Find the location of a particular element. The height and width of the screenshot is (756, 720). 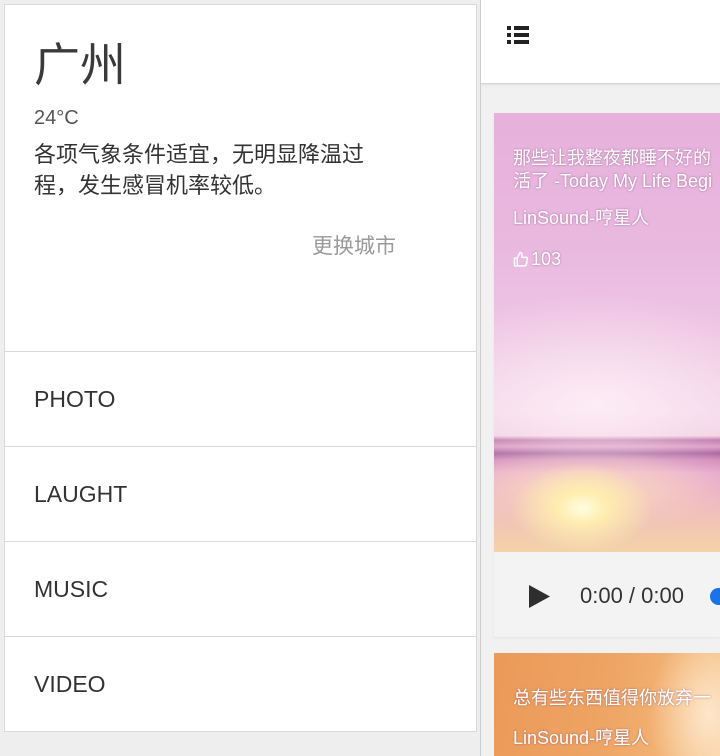

menu-item-video: VIDEO is located at coordinates (240, 683).